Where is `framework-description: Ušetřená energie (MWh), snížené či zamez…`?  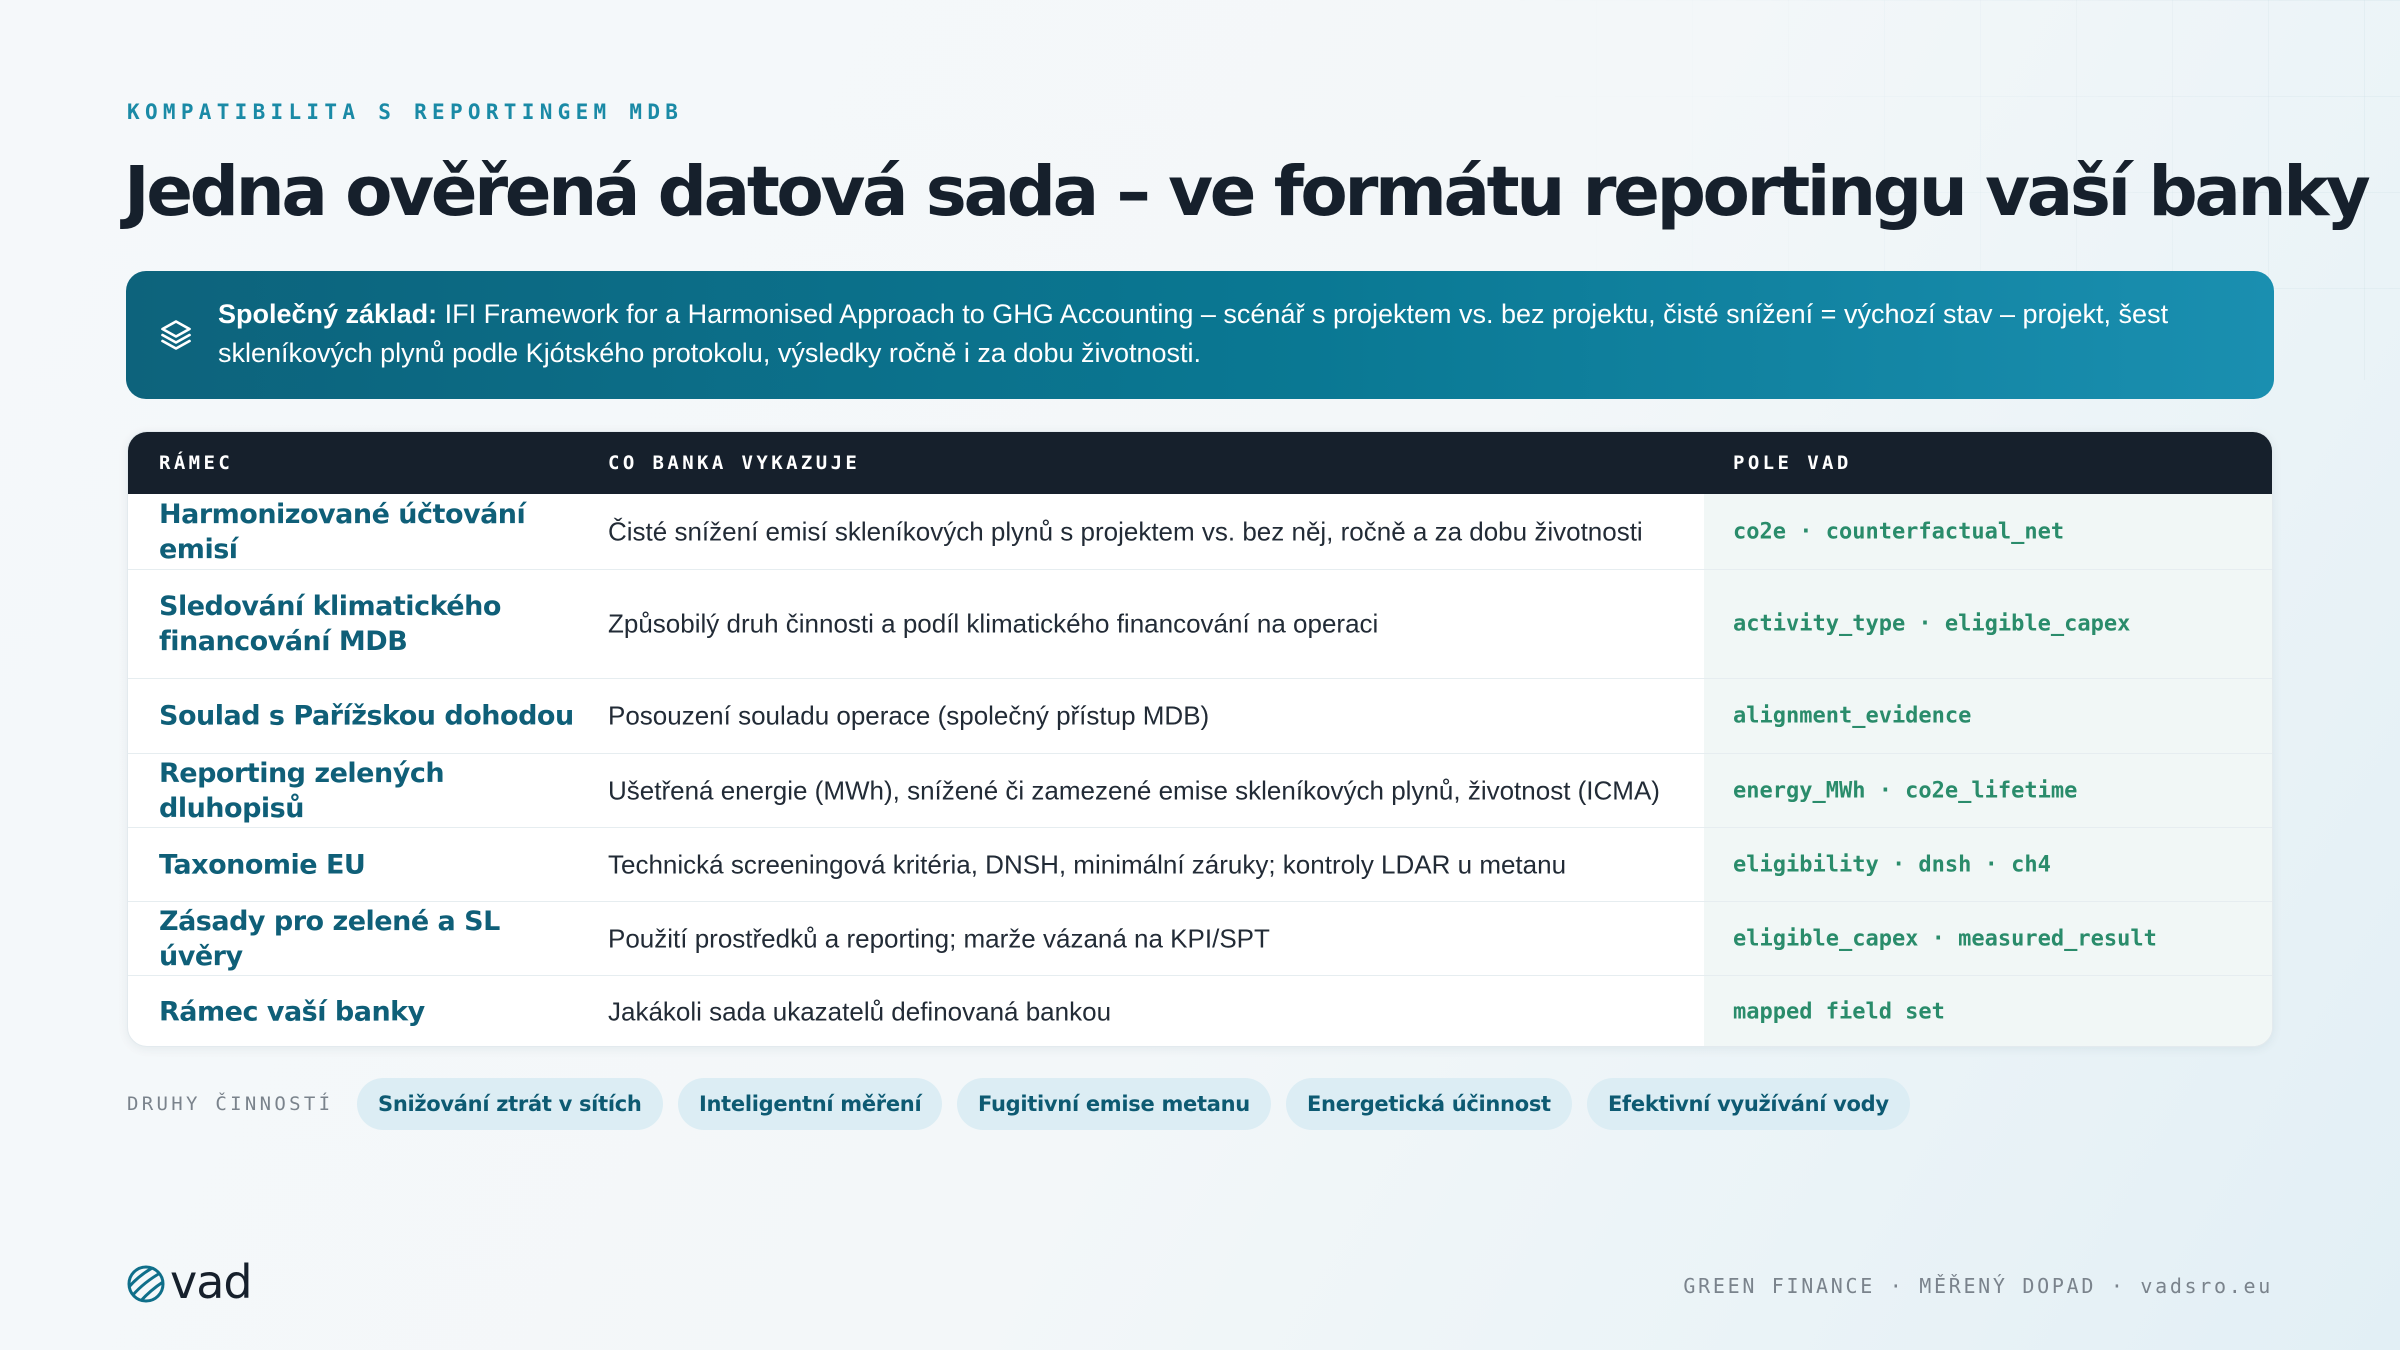 framework-description: Ušetřená energie (MWh), snížené či zamez… is located at coordinates (1134, 790).